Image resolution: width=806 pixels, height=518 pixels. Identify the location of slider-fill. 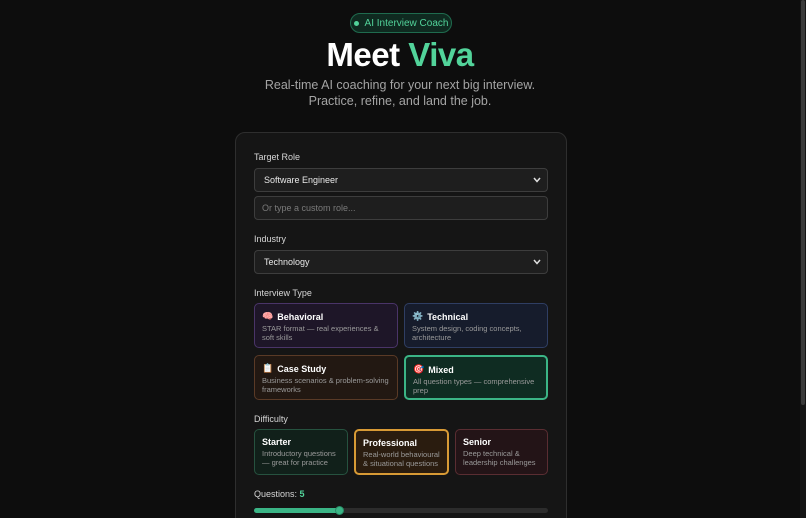
(297, 510).